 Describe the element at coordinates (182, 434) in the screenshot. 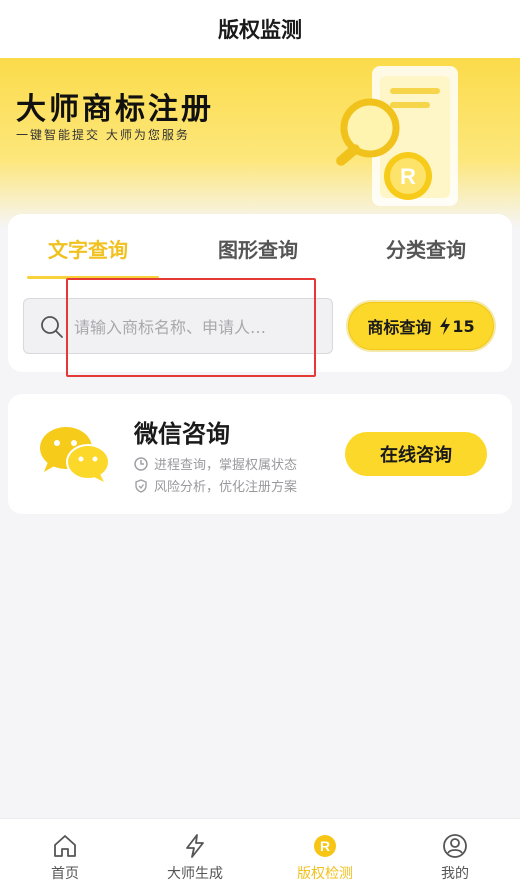

I see `wechat-title: 微信咨询` at that location.